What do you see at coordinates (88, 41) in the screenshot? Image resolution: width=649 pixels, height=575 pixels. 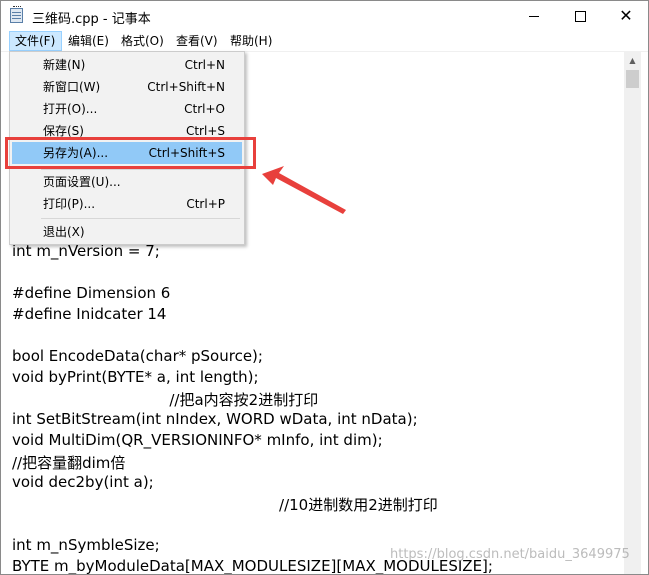 I see `menu-edit: 编辑(E)` at bounding box center [88, 41].